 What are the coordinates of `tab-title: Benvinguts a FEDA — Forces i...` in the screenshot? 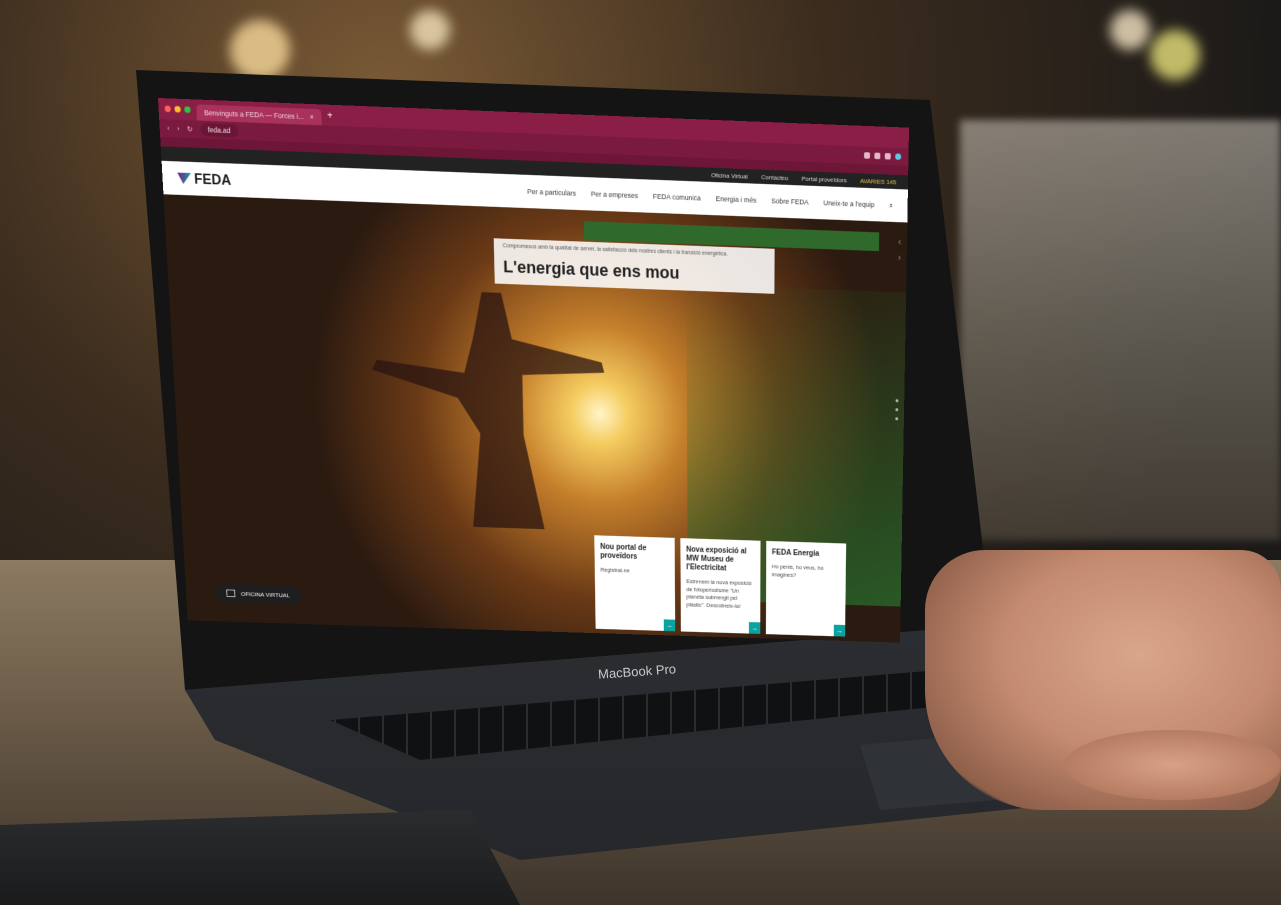 It's located at (254, 114).